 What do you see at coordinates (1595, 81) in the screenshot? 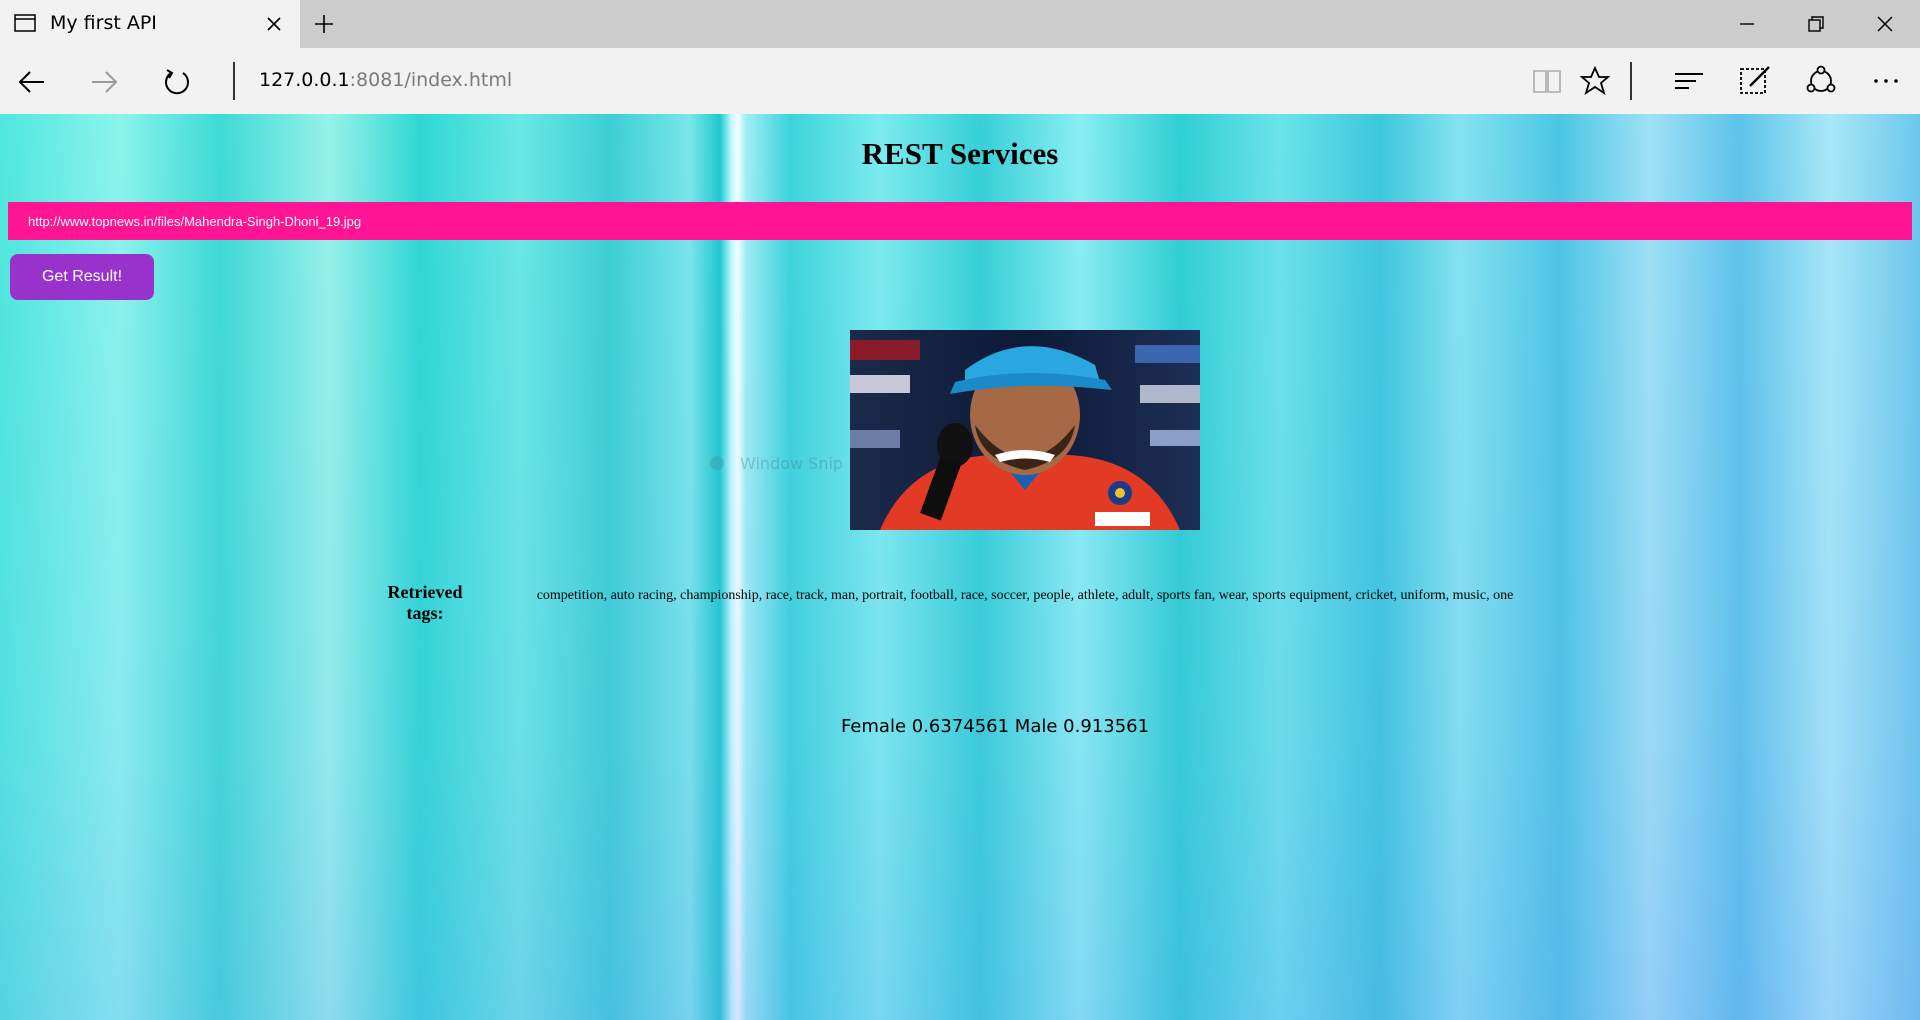
I see `star-icon` at bounding box center [1595, 81].